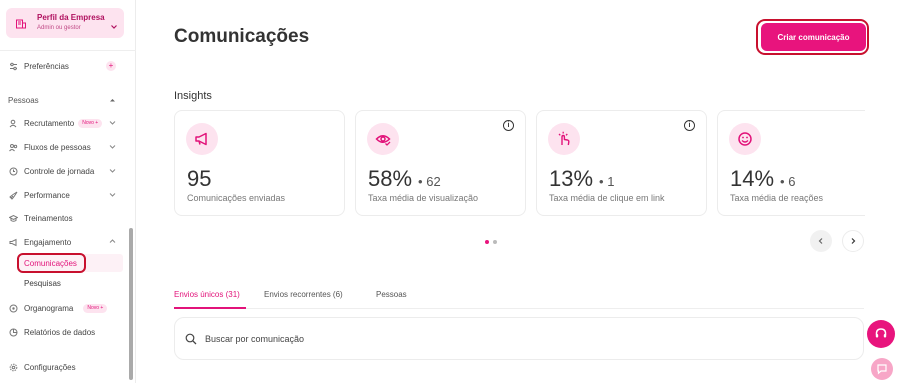 This screenshot has width=900, height=383. What do you see at coordinates (49, 308) in the screenshot?
I see `sidebar-item-label: Organograma` at bounding box center [49, 308].